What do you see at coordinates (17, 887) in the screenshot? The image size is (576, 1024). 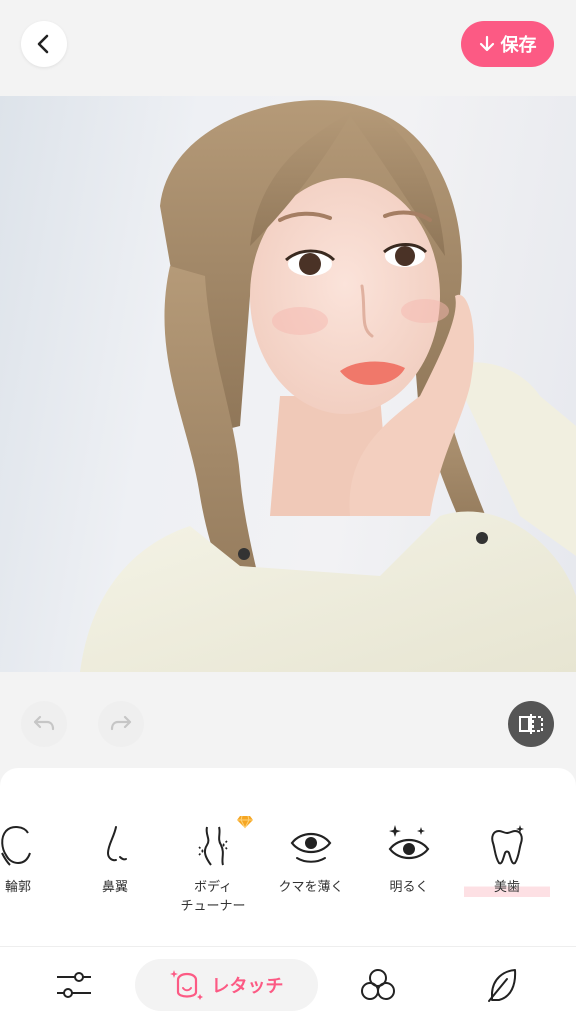 I see `tool-label: 輪郭` at bounding box center [17, 887].